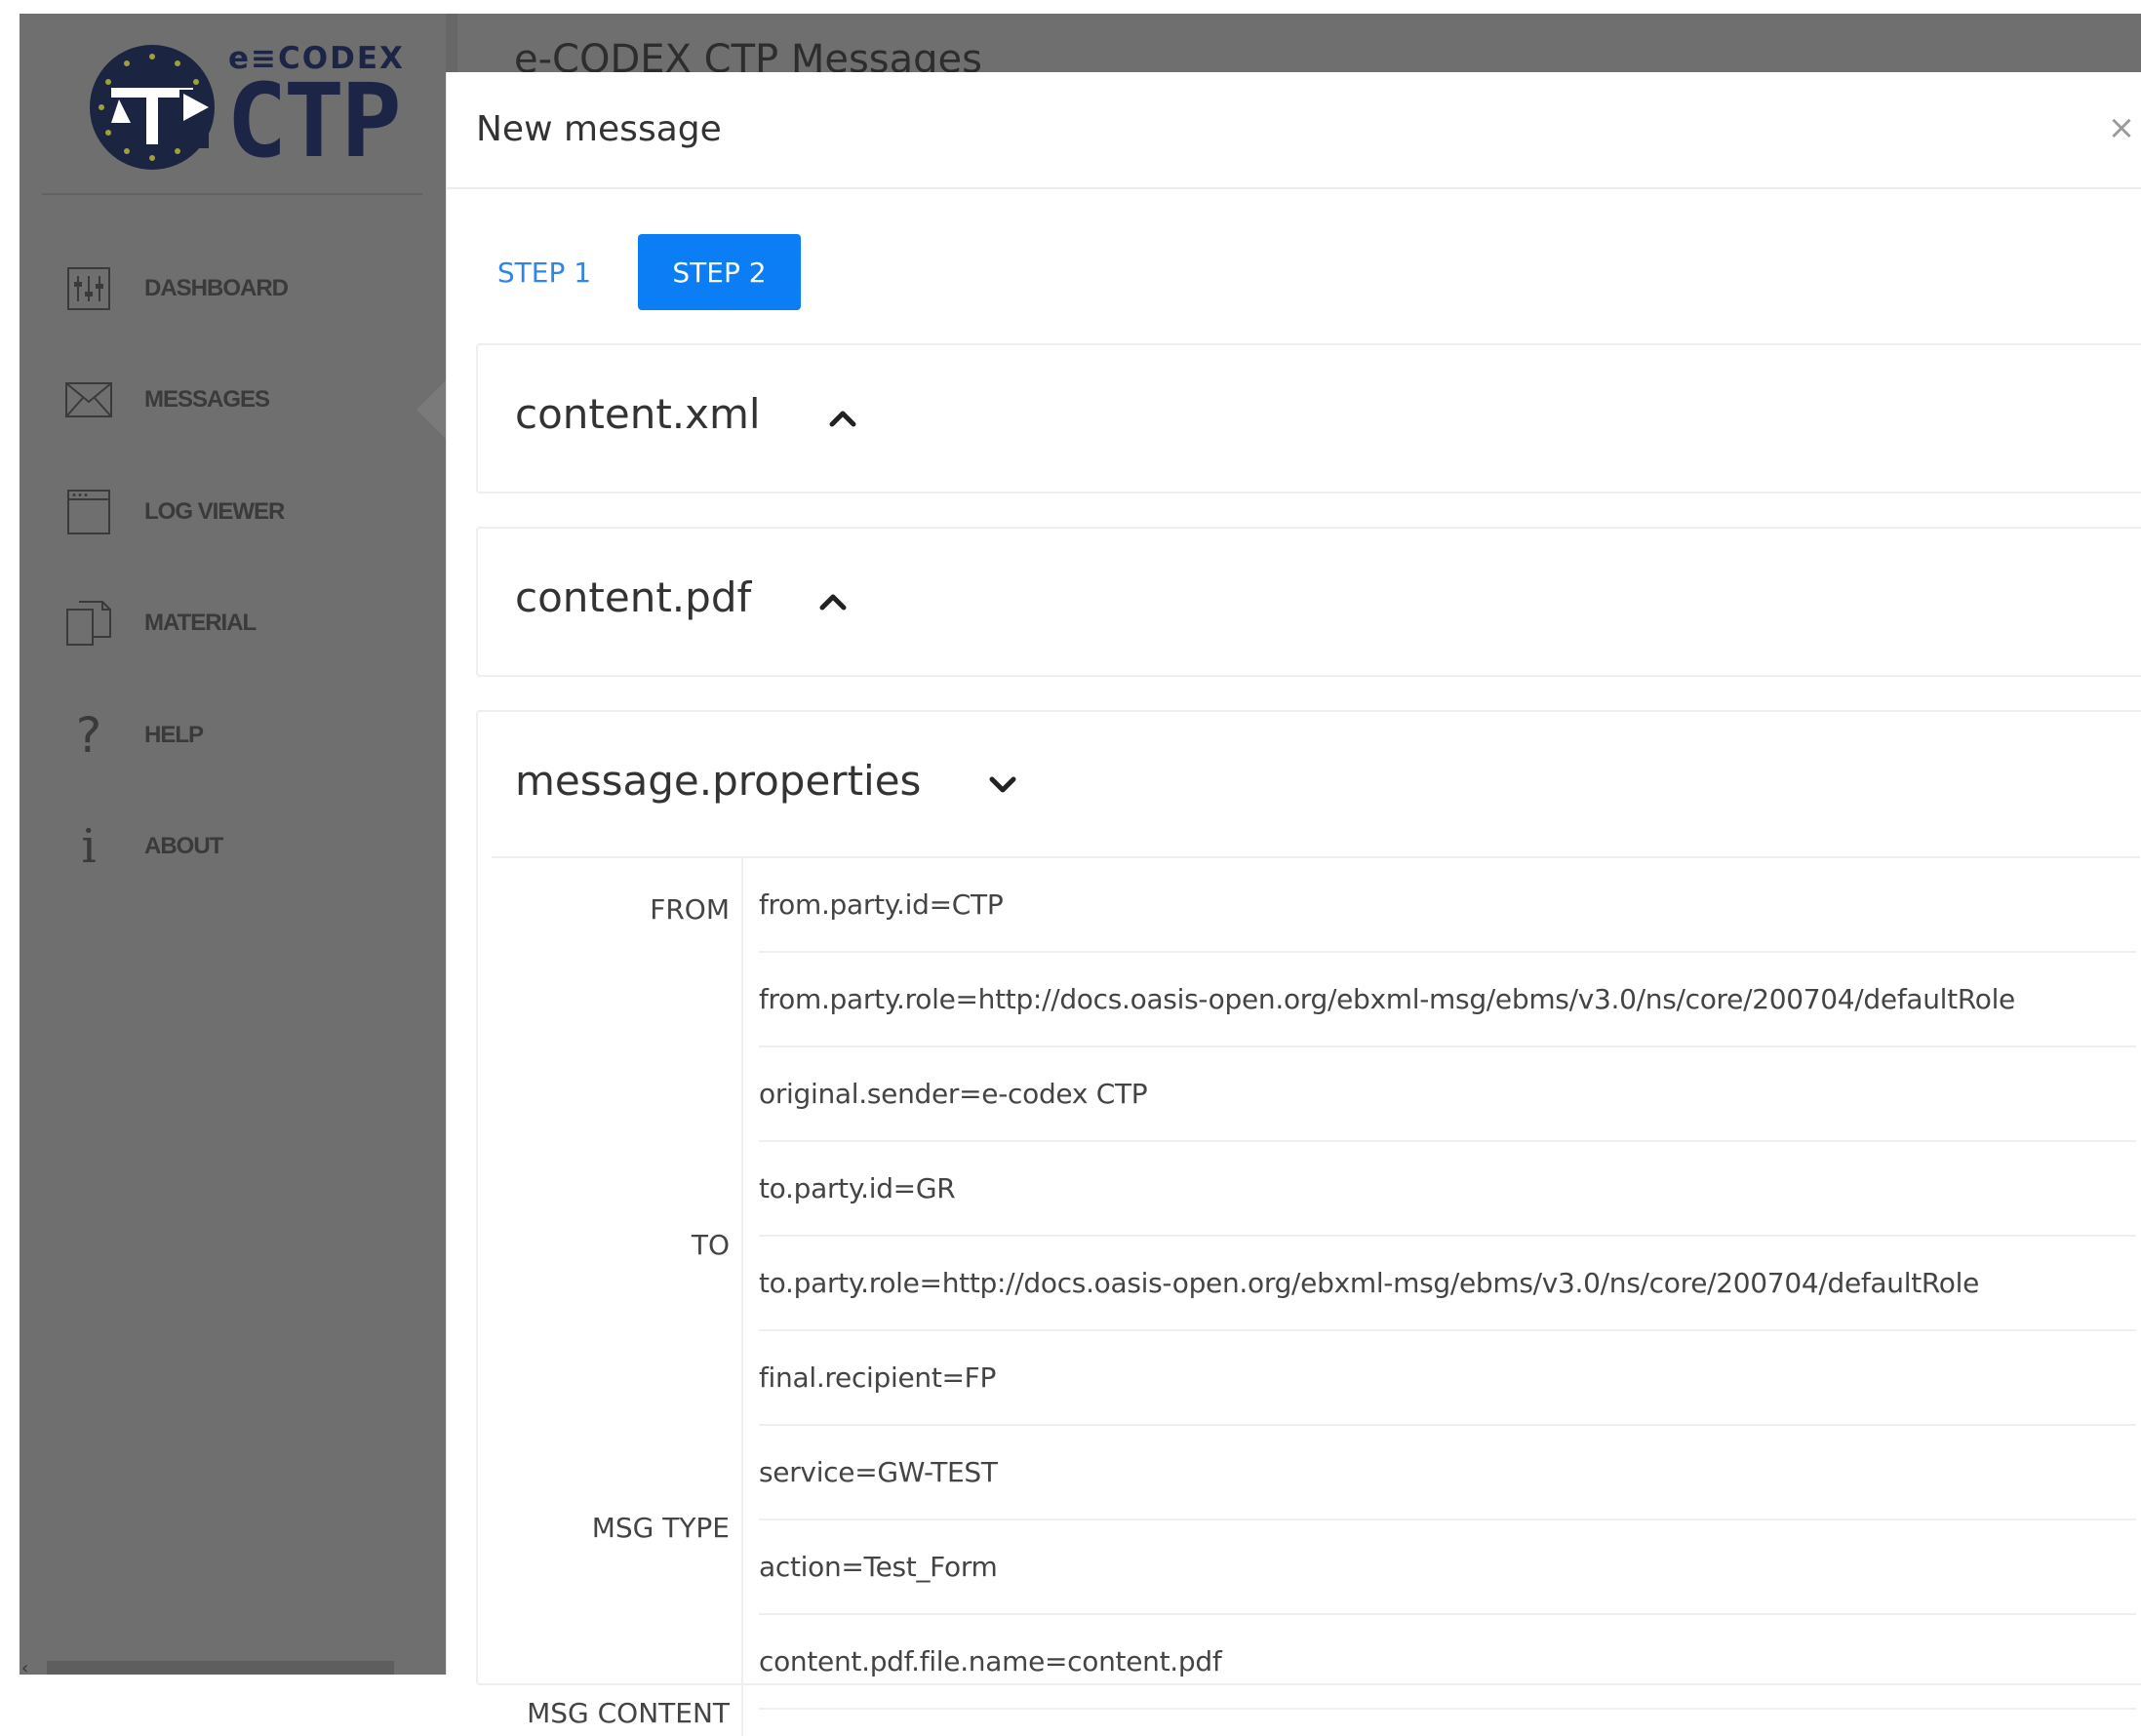  Describe the element at coordinates (88, 735) in the screenshot. I see `question-icon: ?` at that location.